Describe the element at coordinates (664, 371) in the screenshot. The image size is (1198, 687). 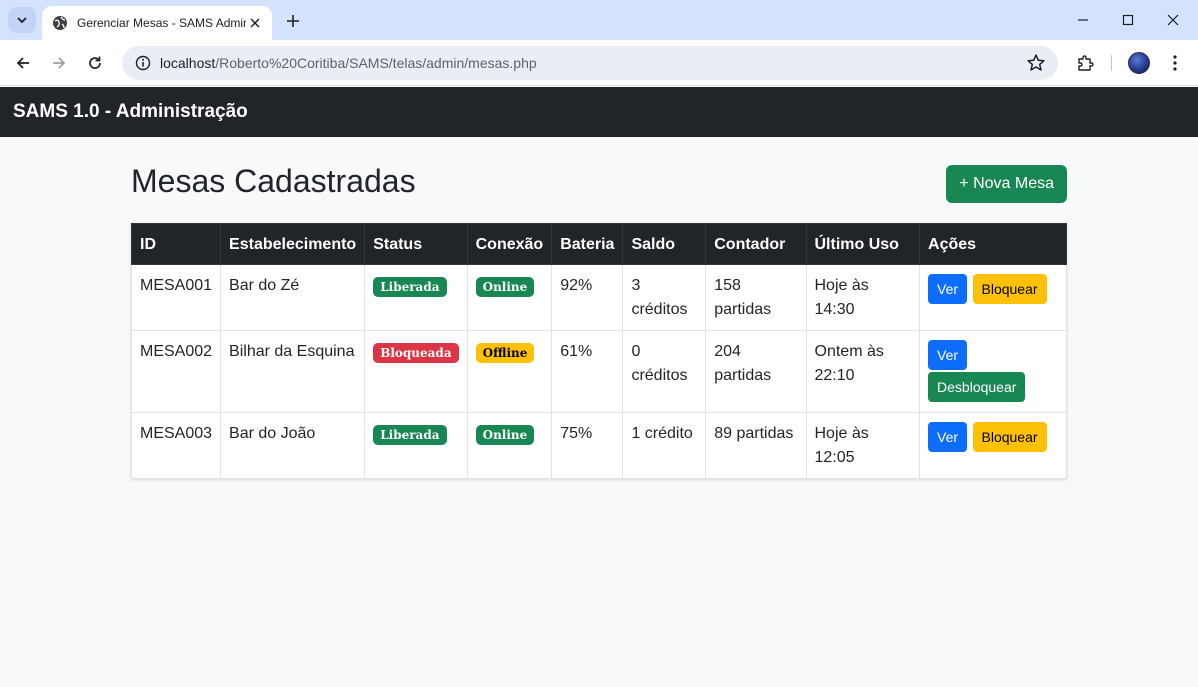
I see `cell-balance: 0 créditos` at that location.